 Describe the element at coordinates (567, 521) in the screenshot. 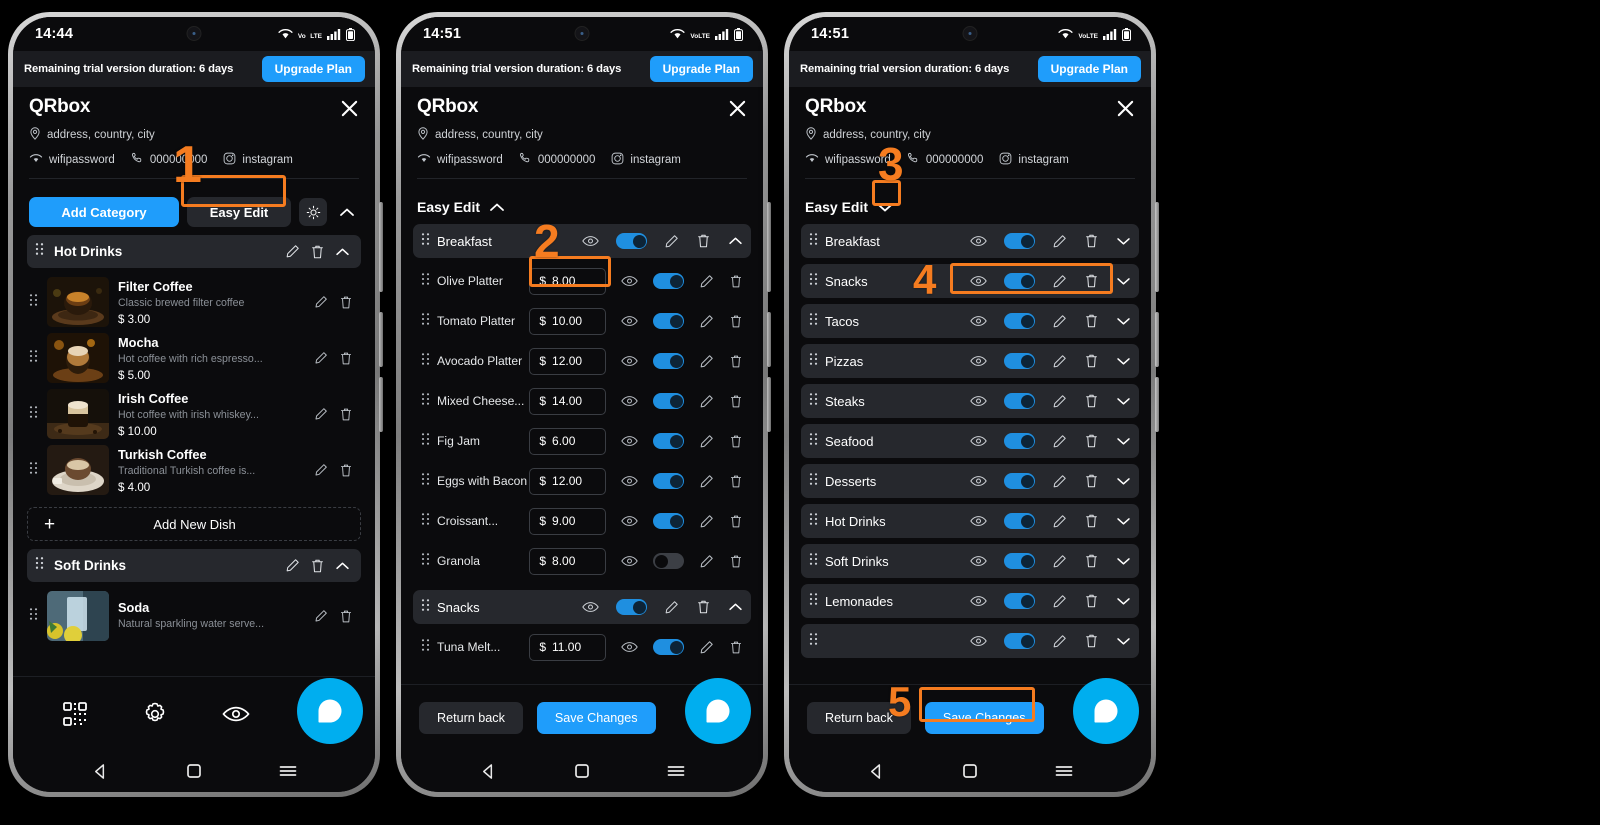

I see `price-input: $9.00` at that location.